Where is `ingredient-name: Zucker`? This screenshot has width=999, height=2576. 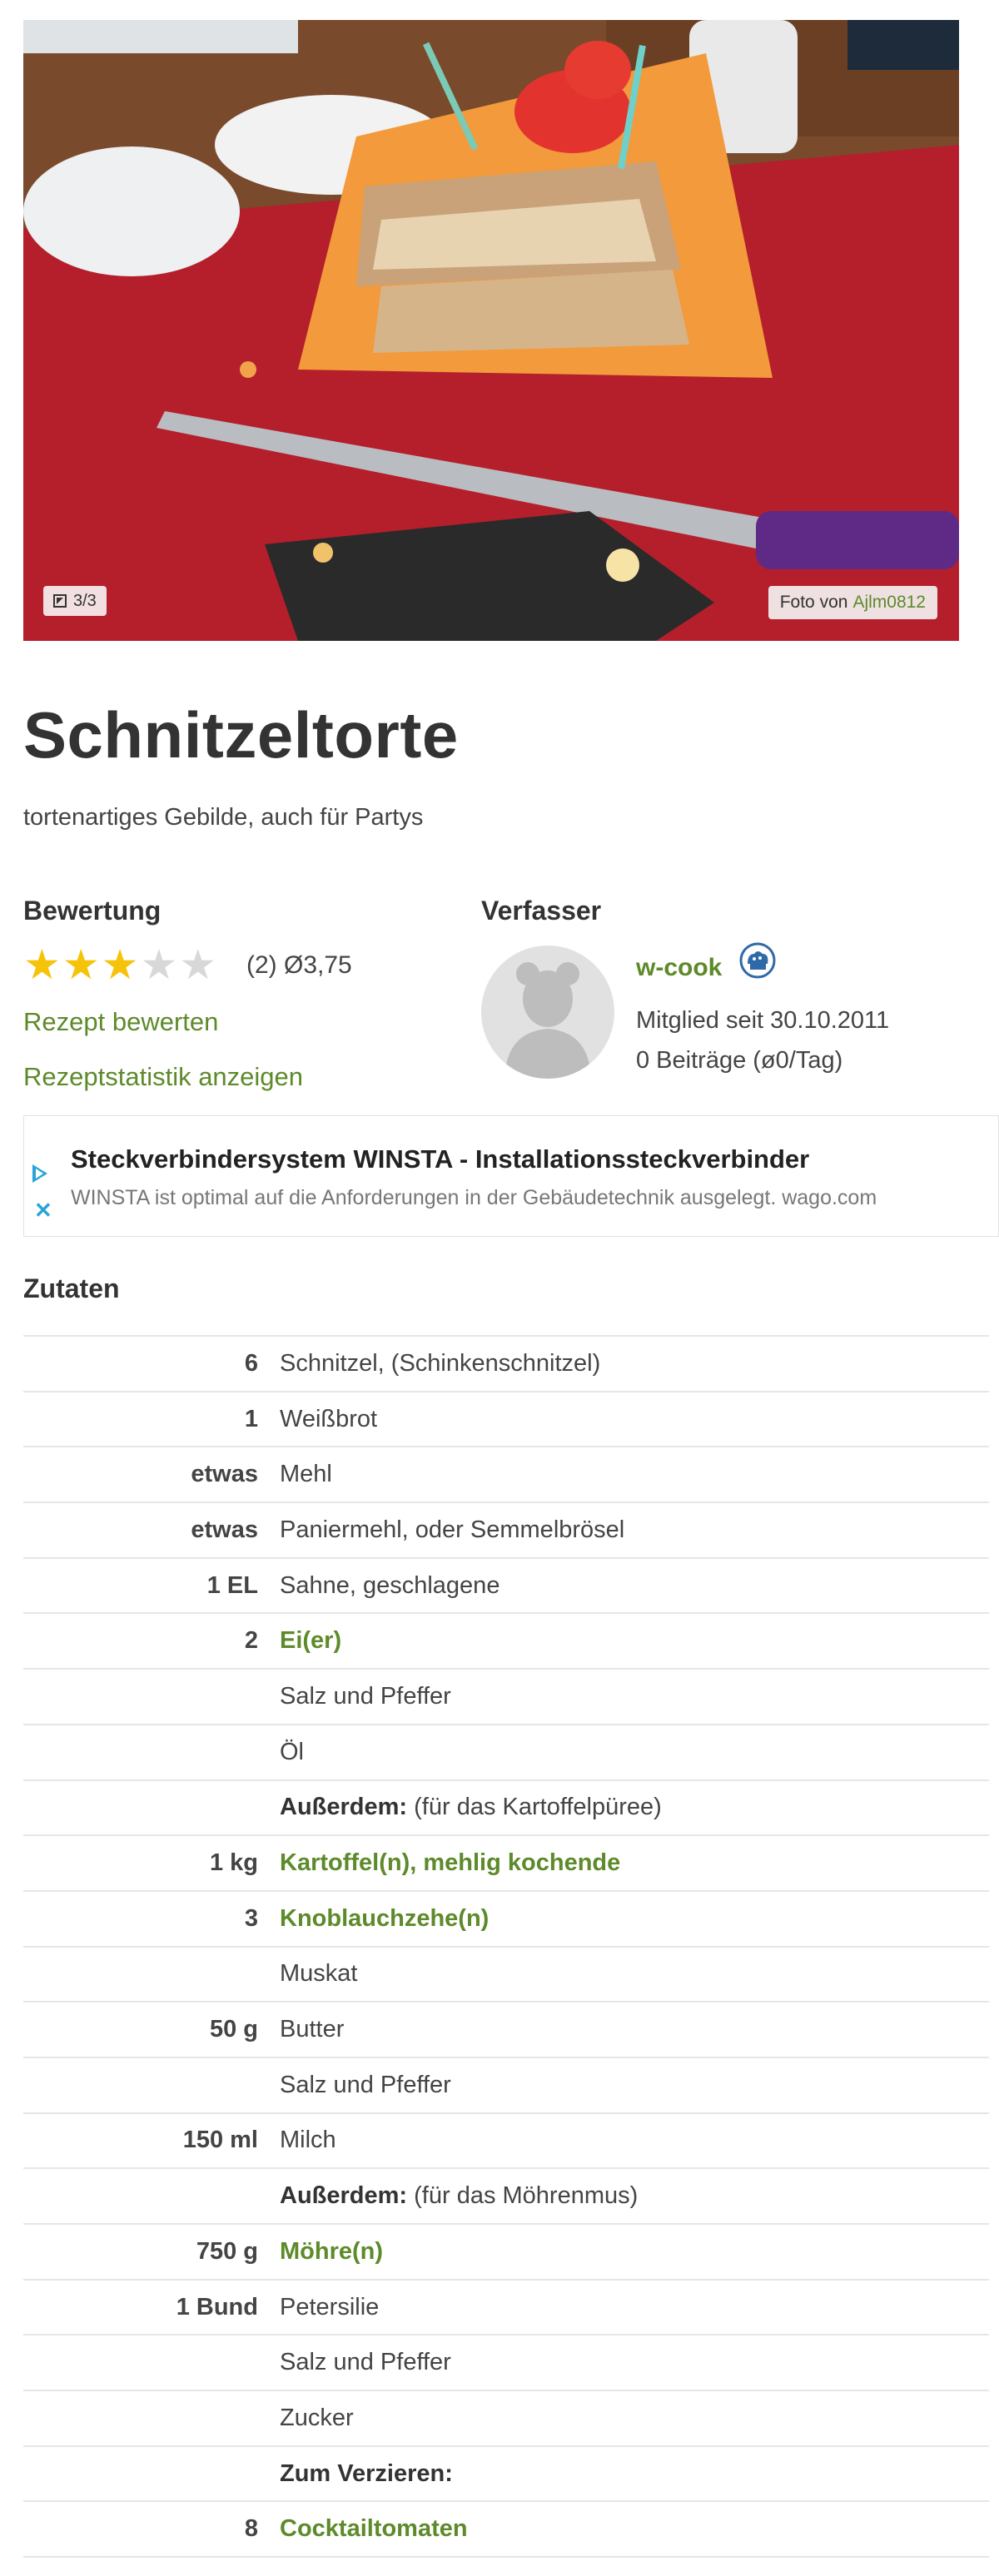 ingredient-name: Zucker is located at coordinates (317, 2417).